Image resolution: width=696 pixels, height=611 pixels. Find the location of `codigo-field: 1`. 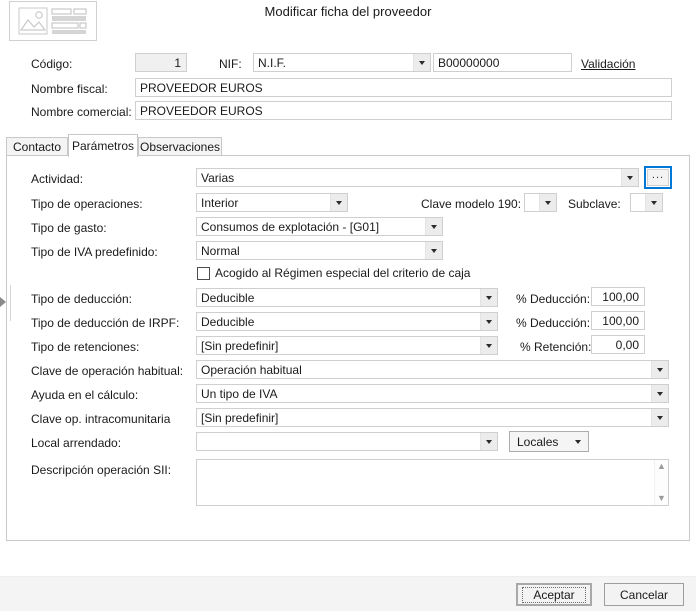

codigo-field: 1 is located at coordinates (161, 62).